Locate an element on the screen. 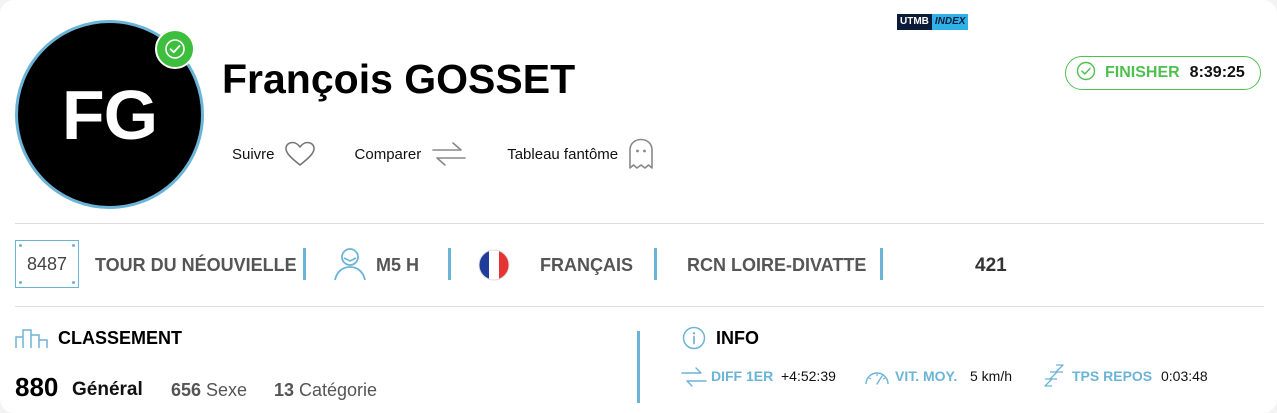 The image size is (1277, 413). bib-number-value: 8487 is located at coordinates (47, 263).